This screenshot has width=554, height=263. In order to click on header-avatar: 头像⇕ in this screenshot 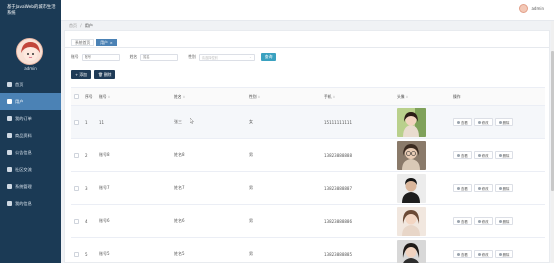, I will do `click(425, 97)`.